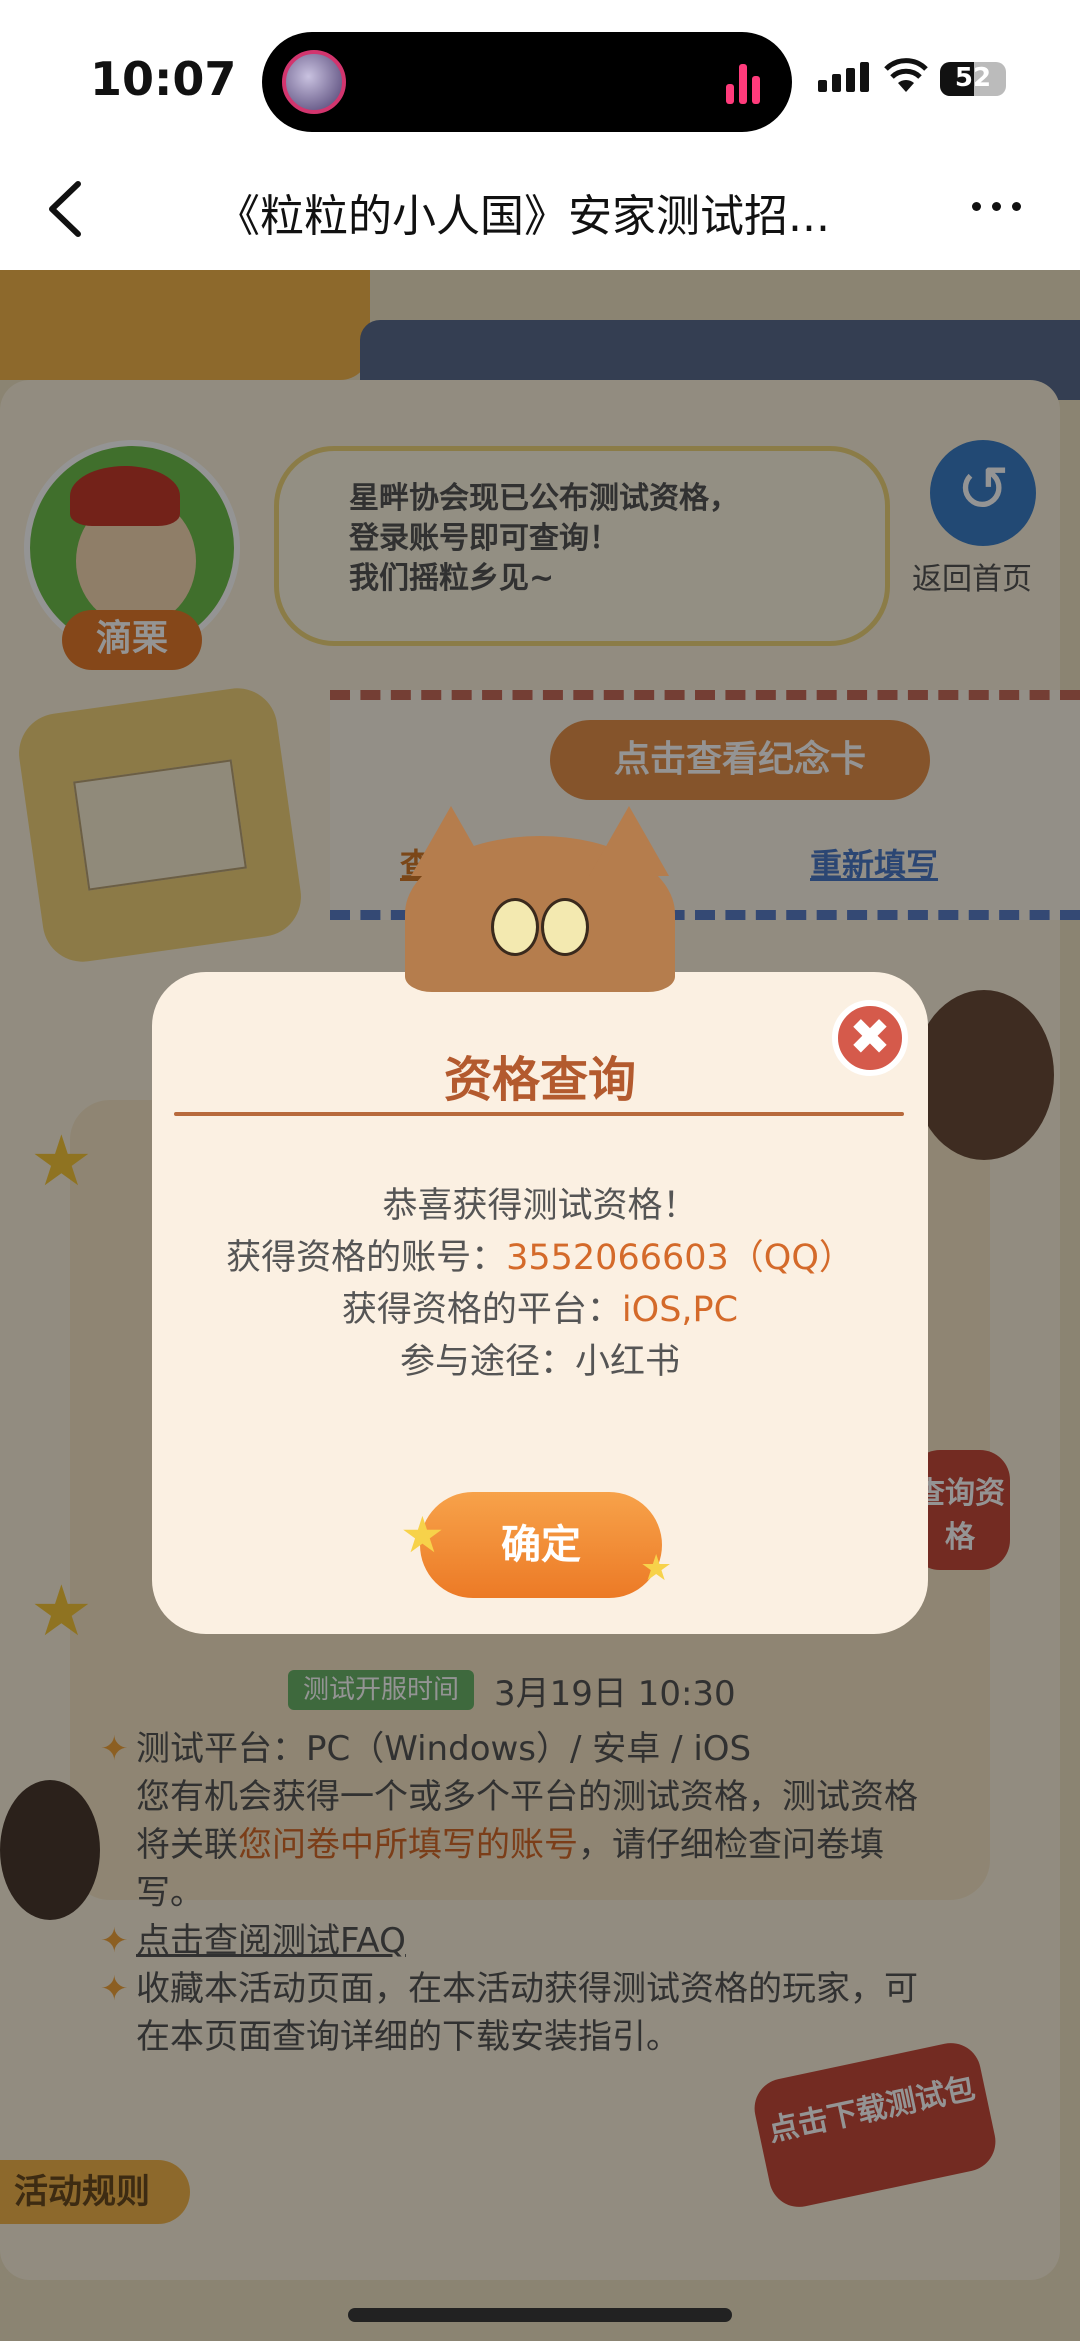 This screenshot has height=2341, width=1080. I want to click on platform-value: iOS,PC, so click(680, 1310).